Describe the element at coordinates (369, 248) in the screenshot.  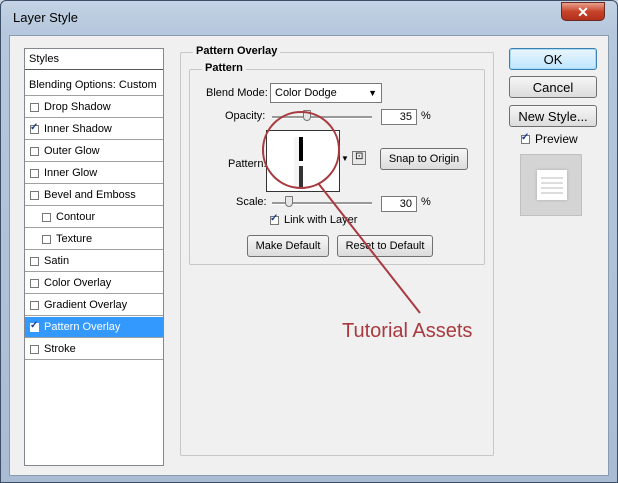
I see `annotation-pointer` at that location.